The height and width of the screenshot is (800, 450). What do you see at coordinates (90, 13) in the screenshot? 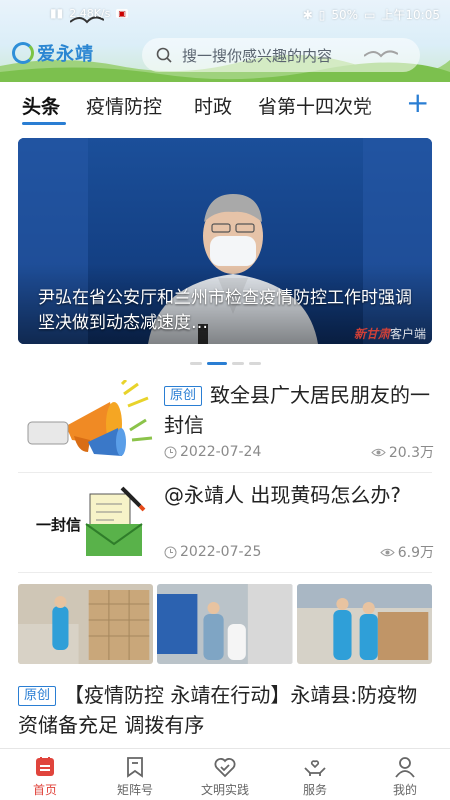
I see `network-speed: 2.48K/s` at bounding box center [90, 13].